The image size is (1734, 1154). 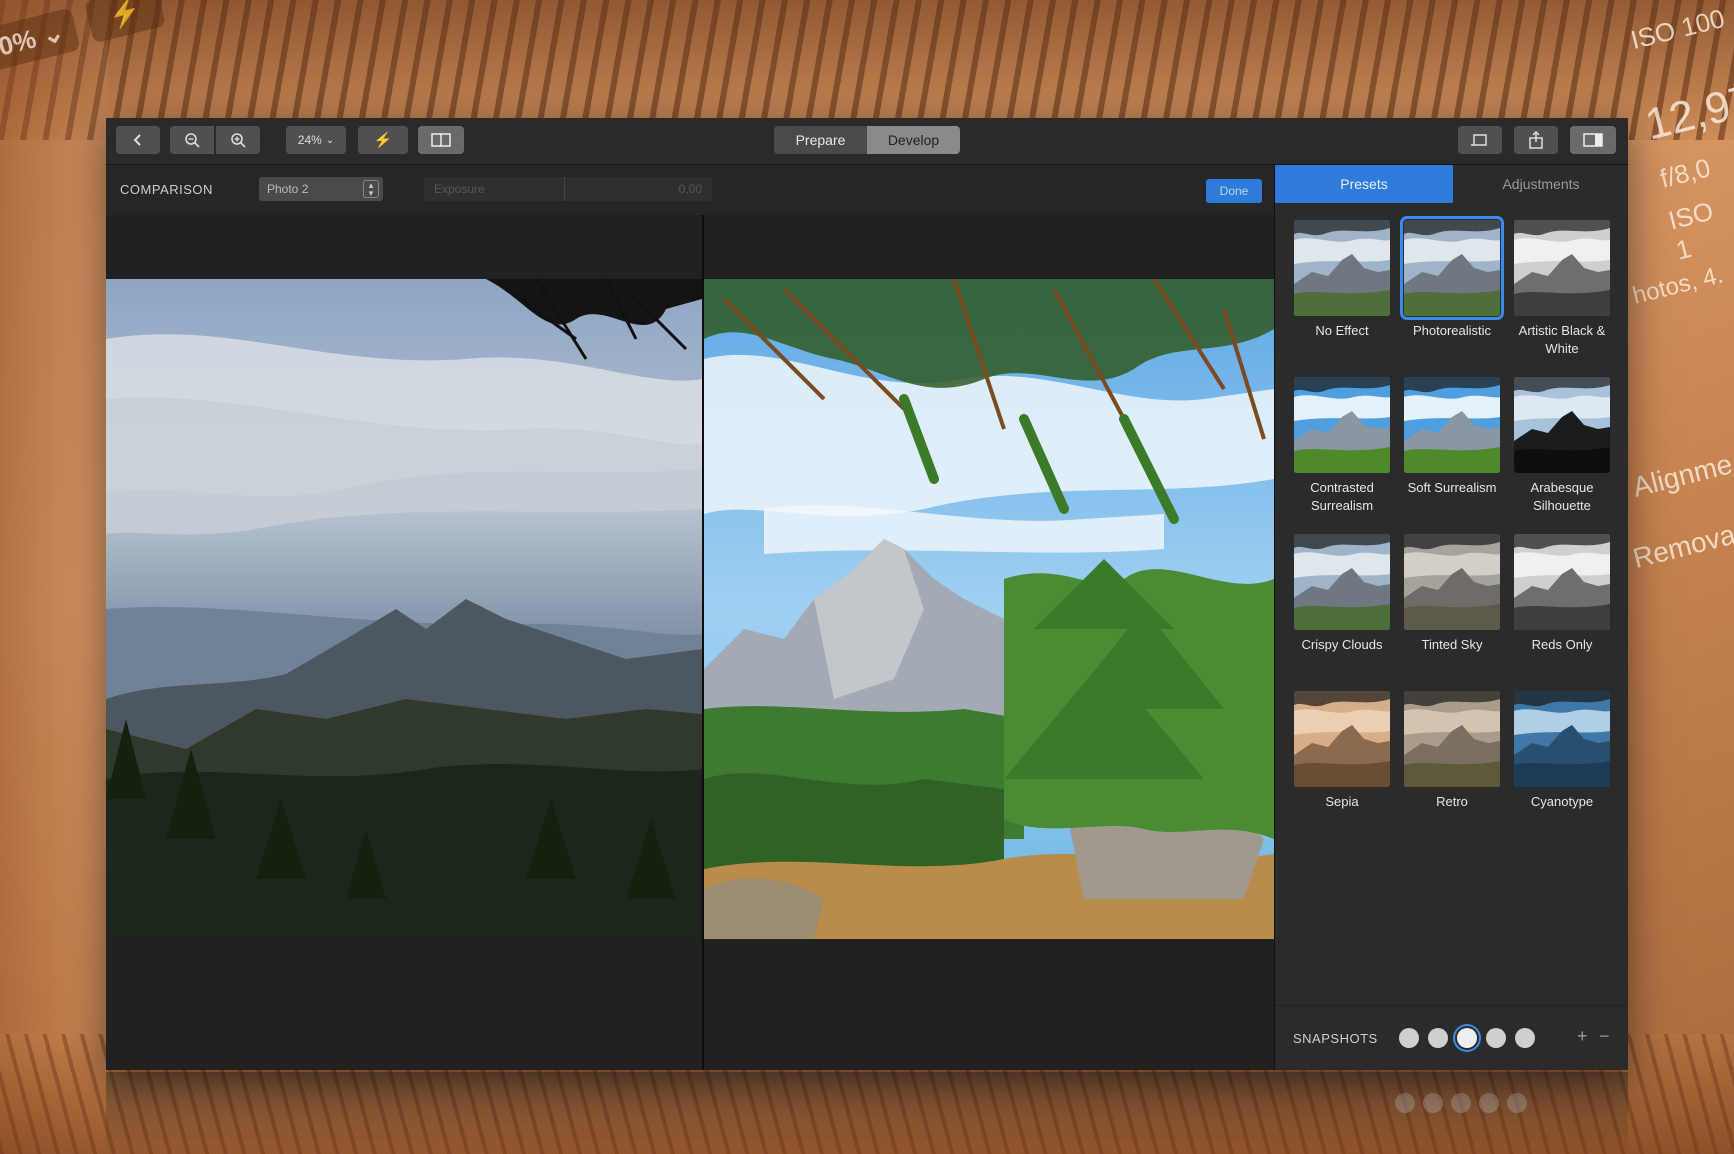 I want to click on preset-label: Retro, so click(x=1452, y=801).